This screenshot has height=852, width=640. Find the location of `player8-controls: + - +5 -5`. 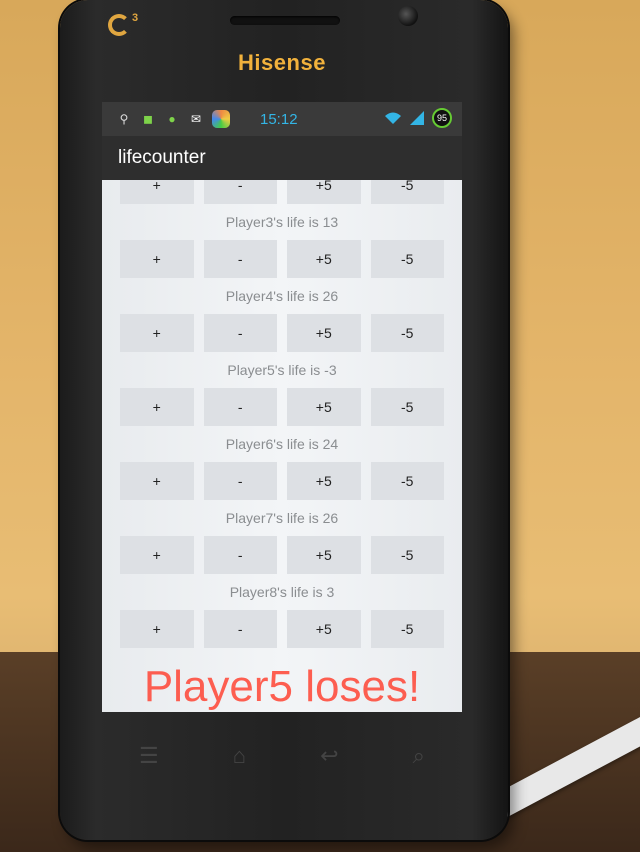

player8-controls: + - +5 -5 is located at coordinates (282, 629).